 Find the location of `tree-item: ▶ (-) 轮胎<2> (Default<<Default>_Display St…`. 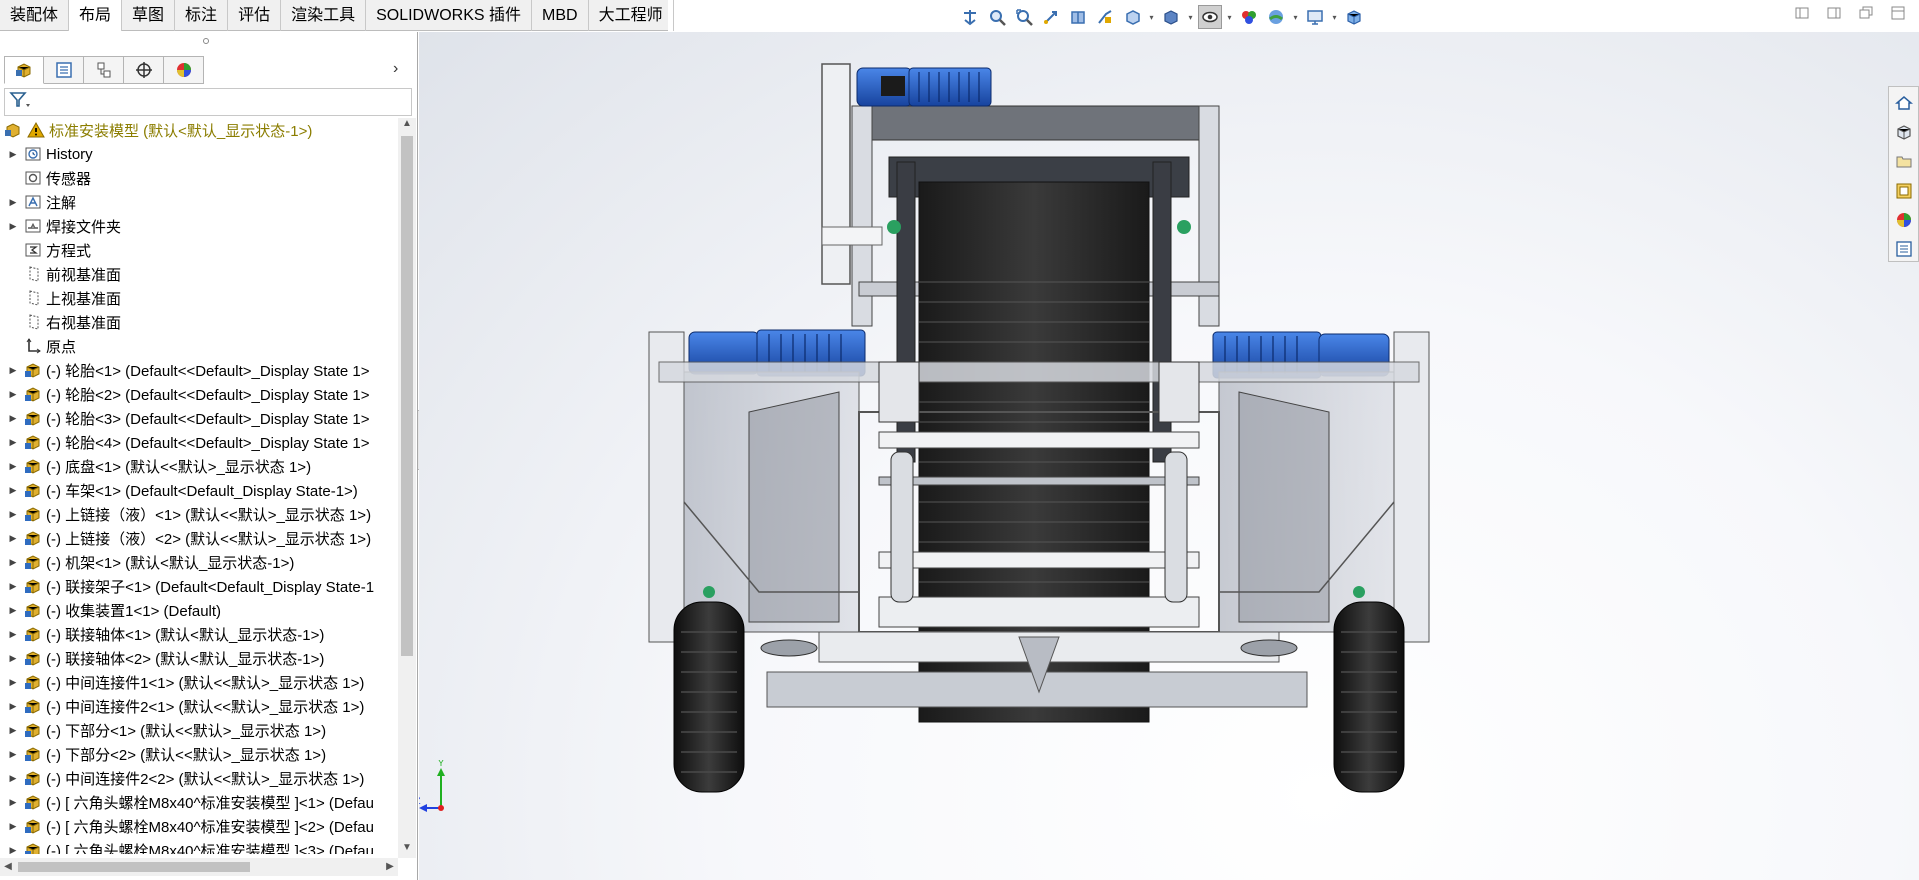

tree-item: ▶ (-) 轮胎<2> (Default<<Default>_Display St… is located at coordinates (199, 394).